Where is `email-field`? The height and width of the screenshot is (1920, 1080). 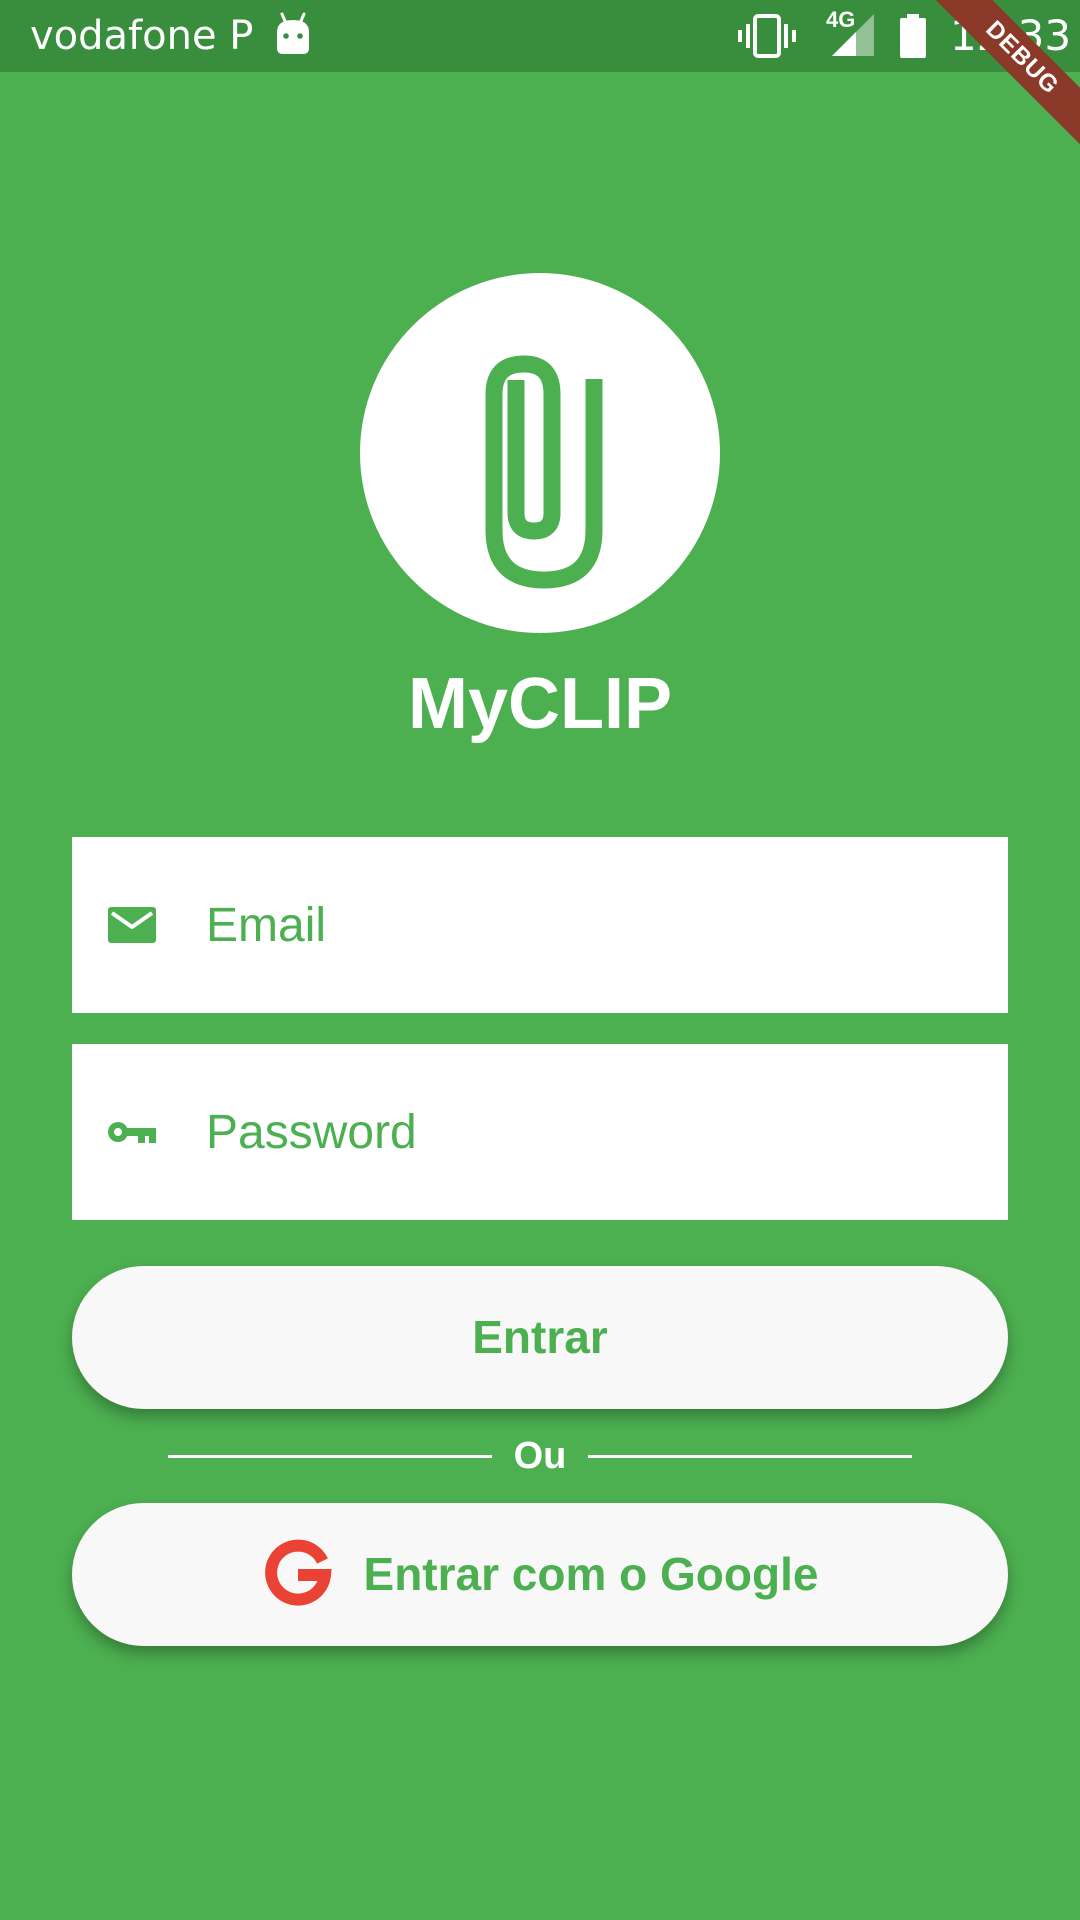 email-field is located at coordinates (540, 925).